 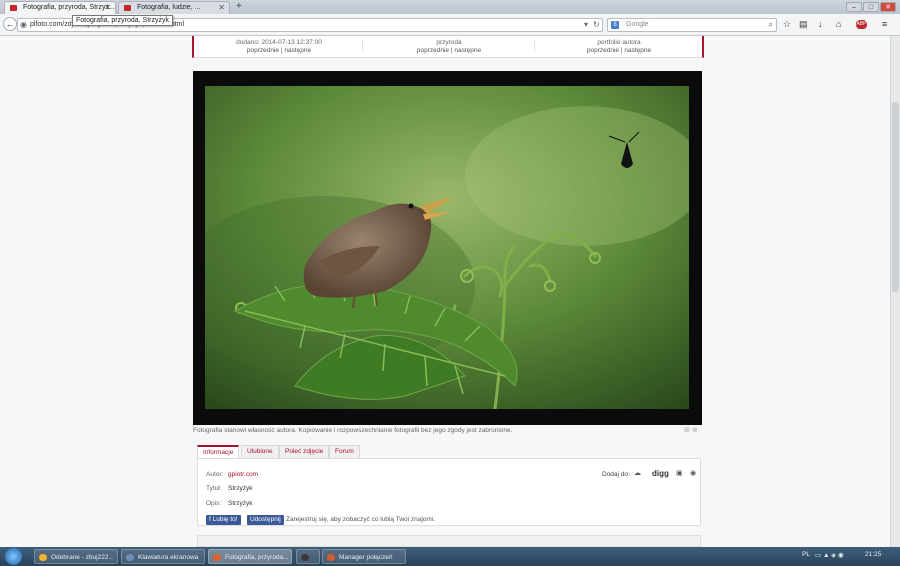 I want to click on description-row: Opis: Strzyżyk, so click(x=229, y=503).